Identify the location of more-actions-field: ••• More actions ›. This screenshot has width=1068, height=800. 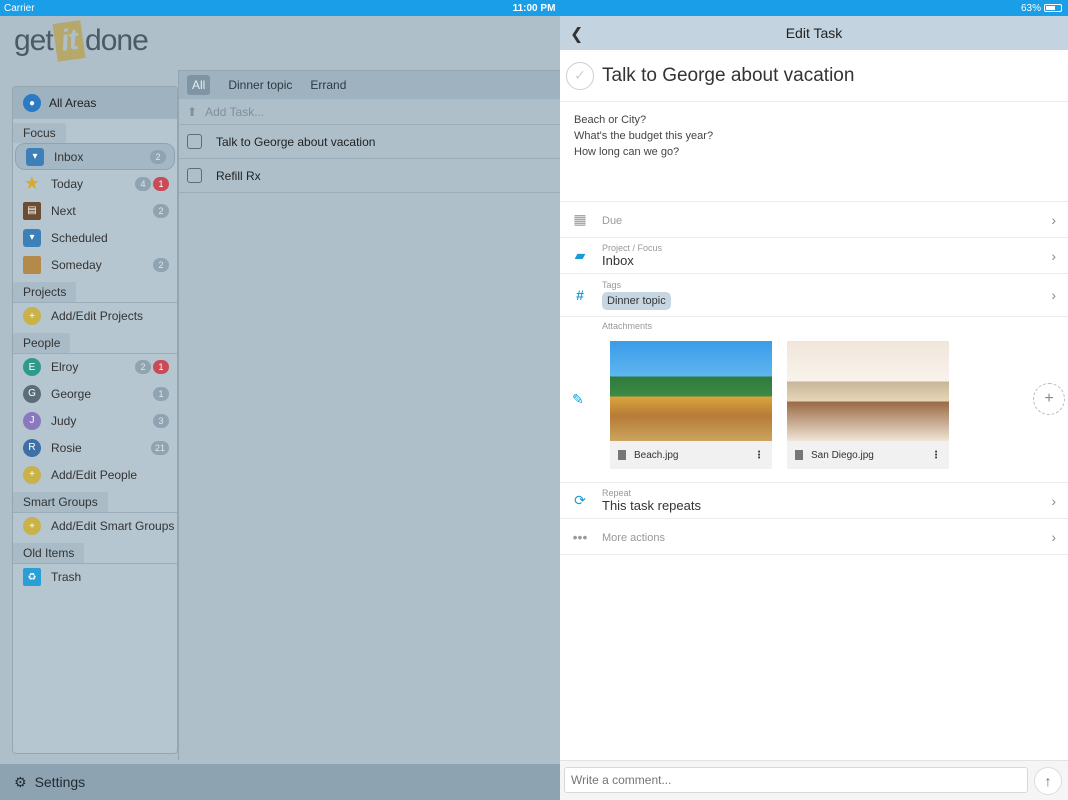
(814, 537).